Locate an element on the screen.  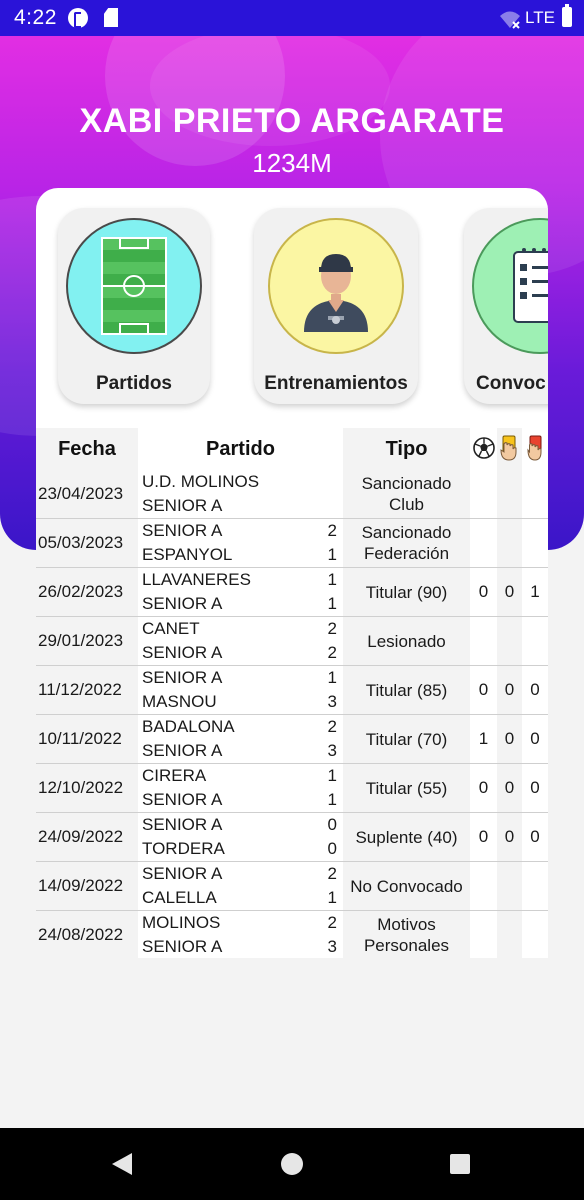
home-icon is located at coordinates (292, 1164).